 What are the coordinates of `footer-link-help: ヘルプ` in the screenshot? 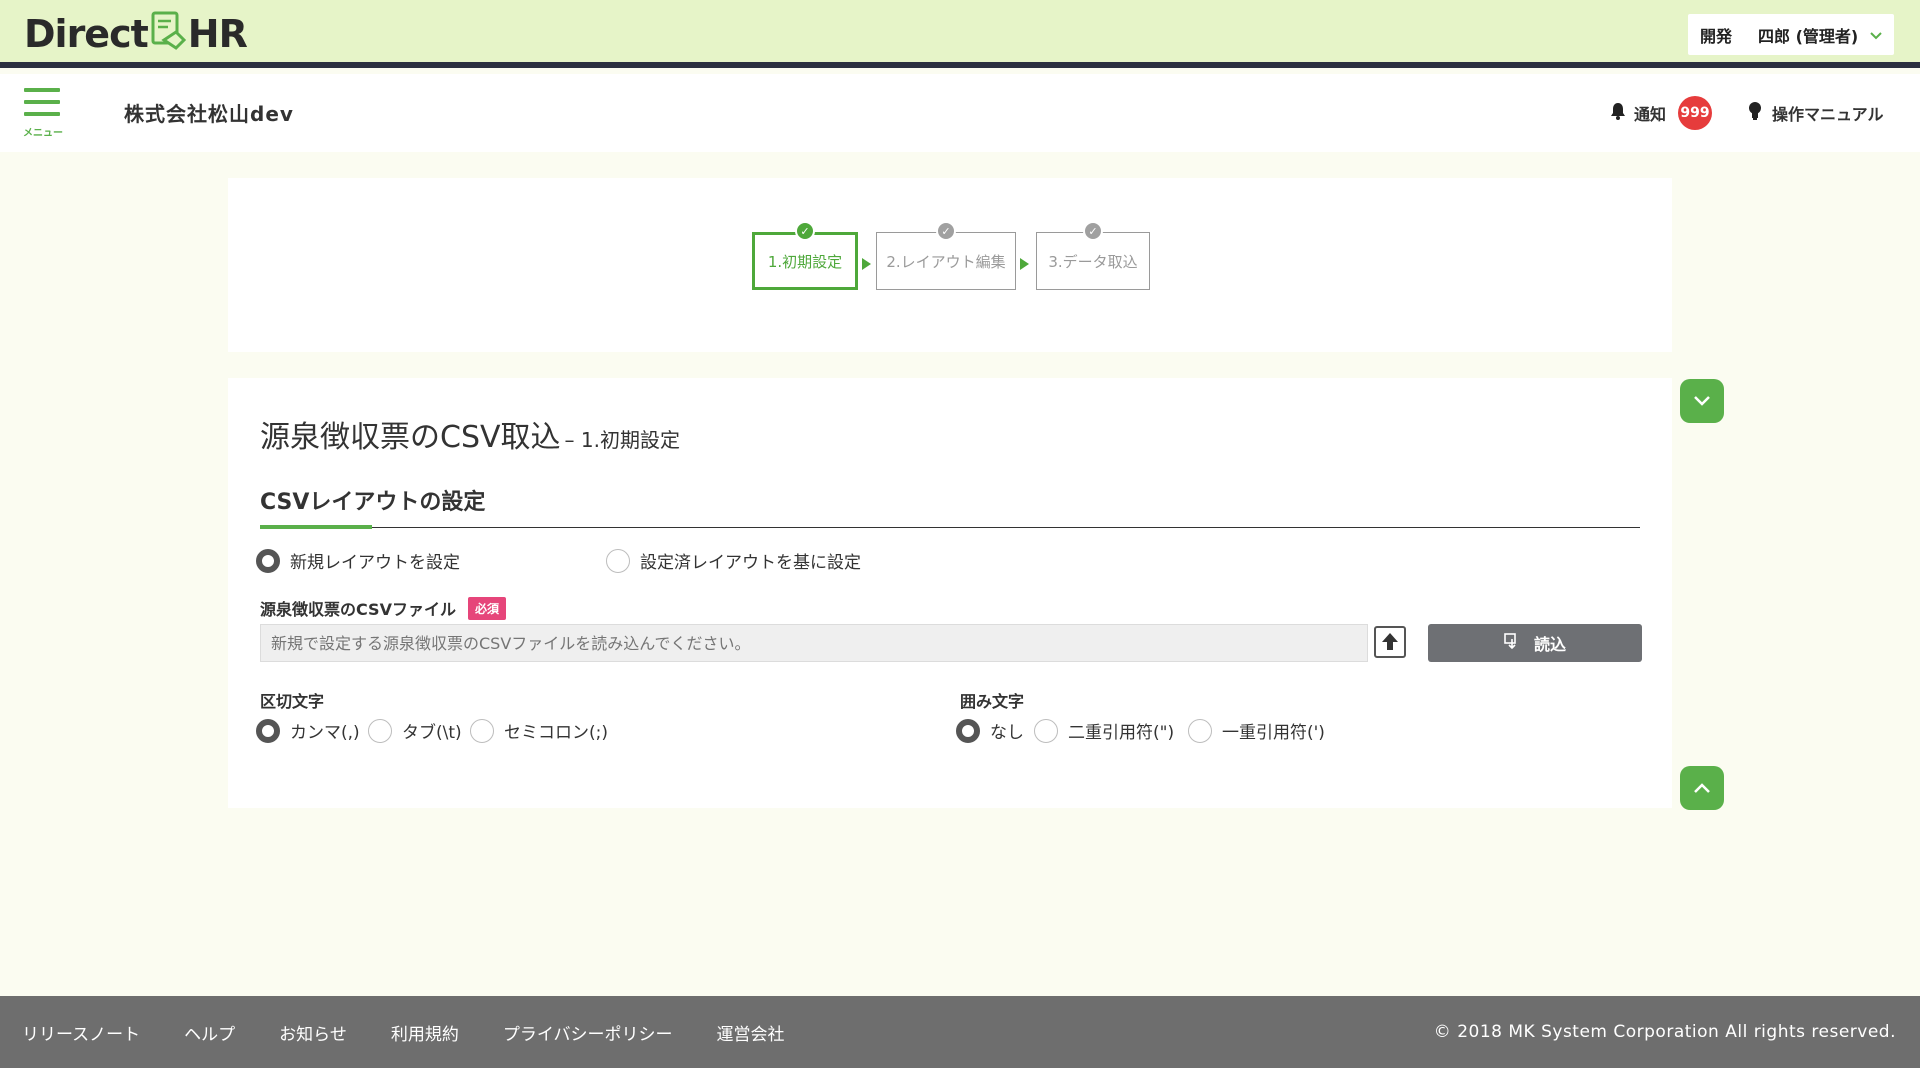 It's located at (209, 1032).